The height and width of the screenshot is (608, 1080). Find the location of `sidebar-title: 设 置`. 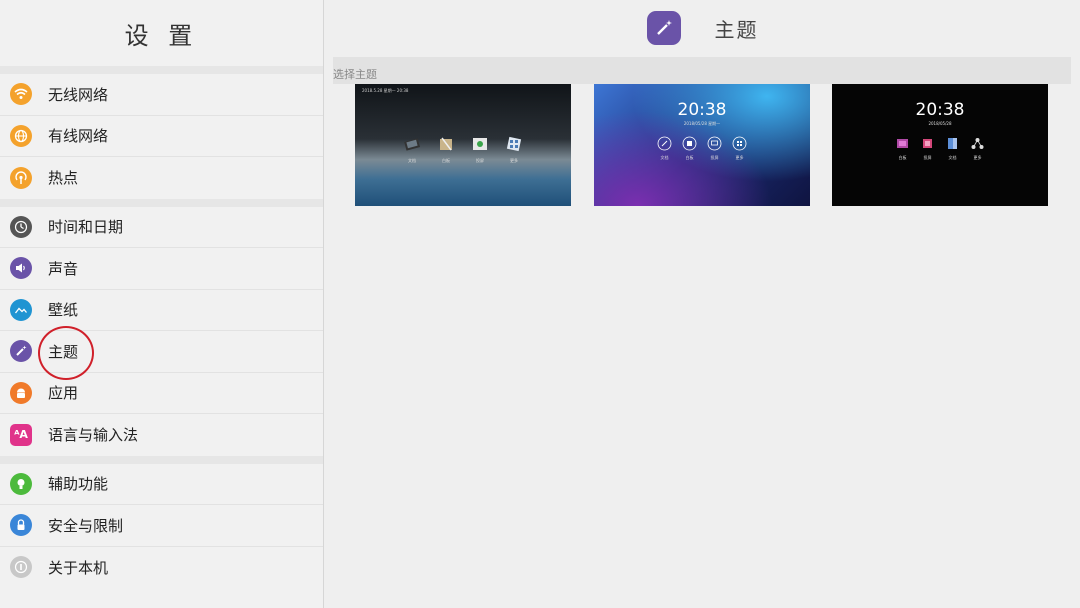

sidebar-title: 设 置 is located at coordinates (161, 35).